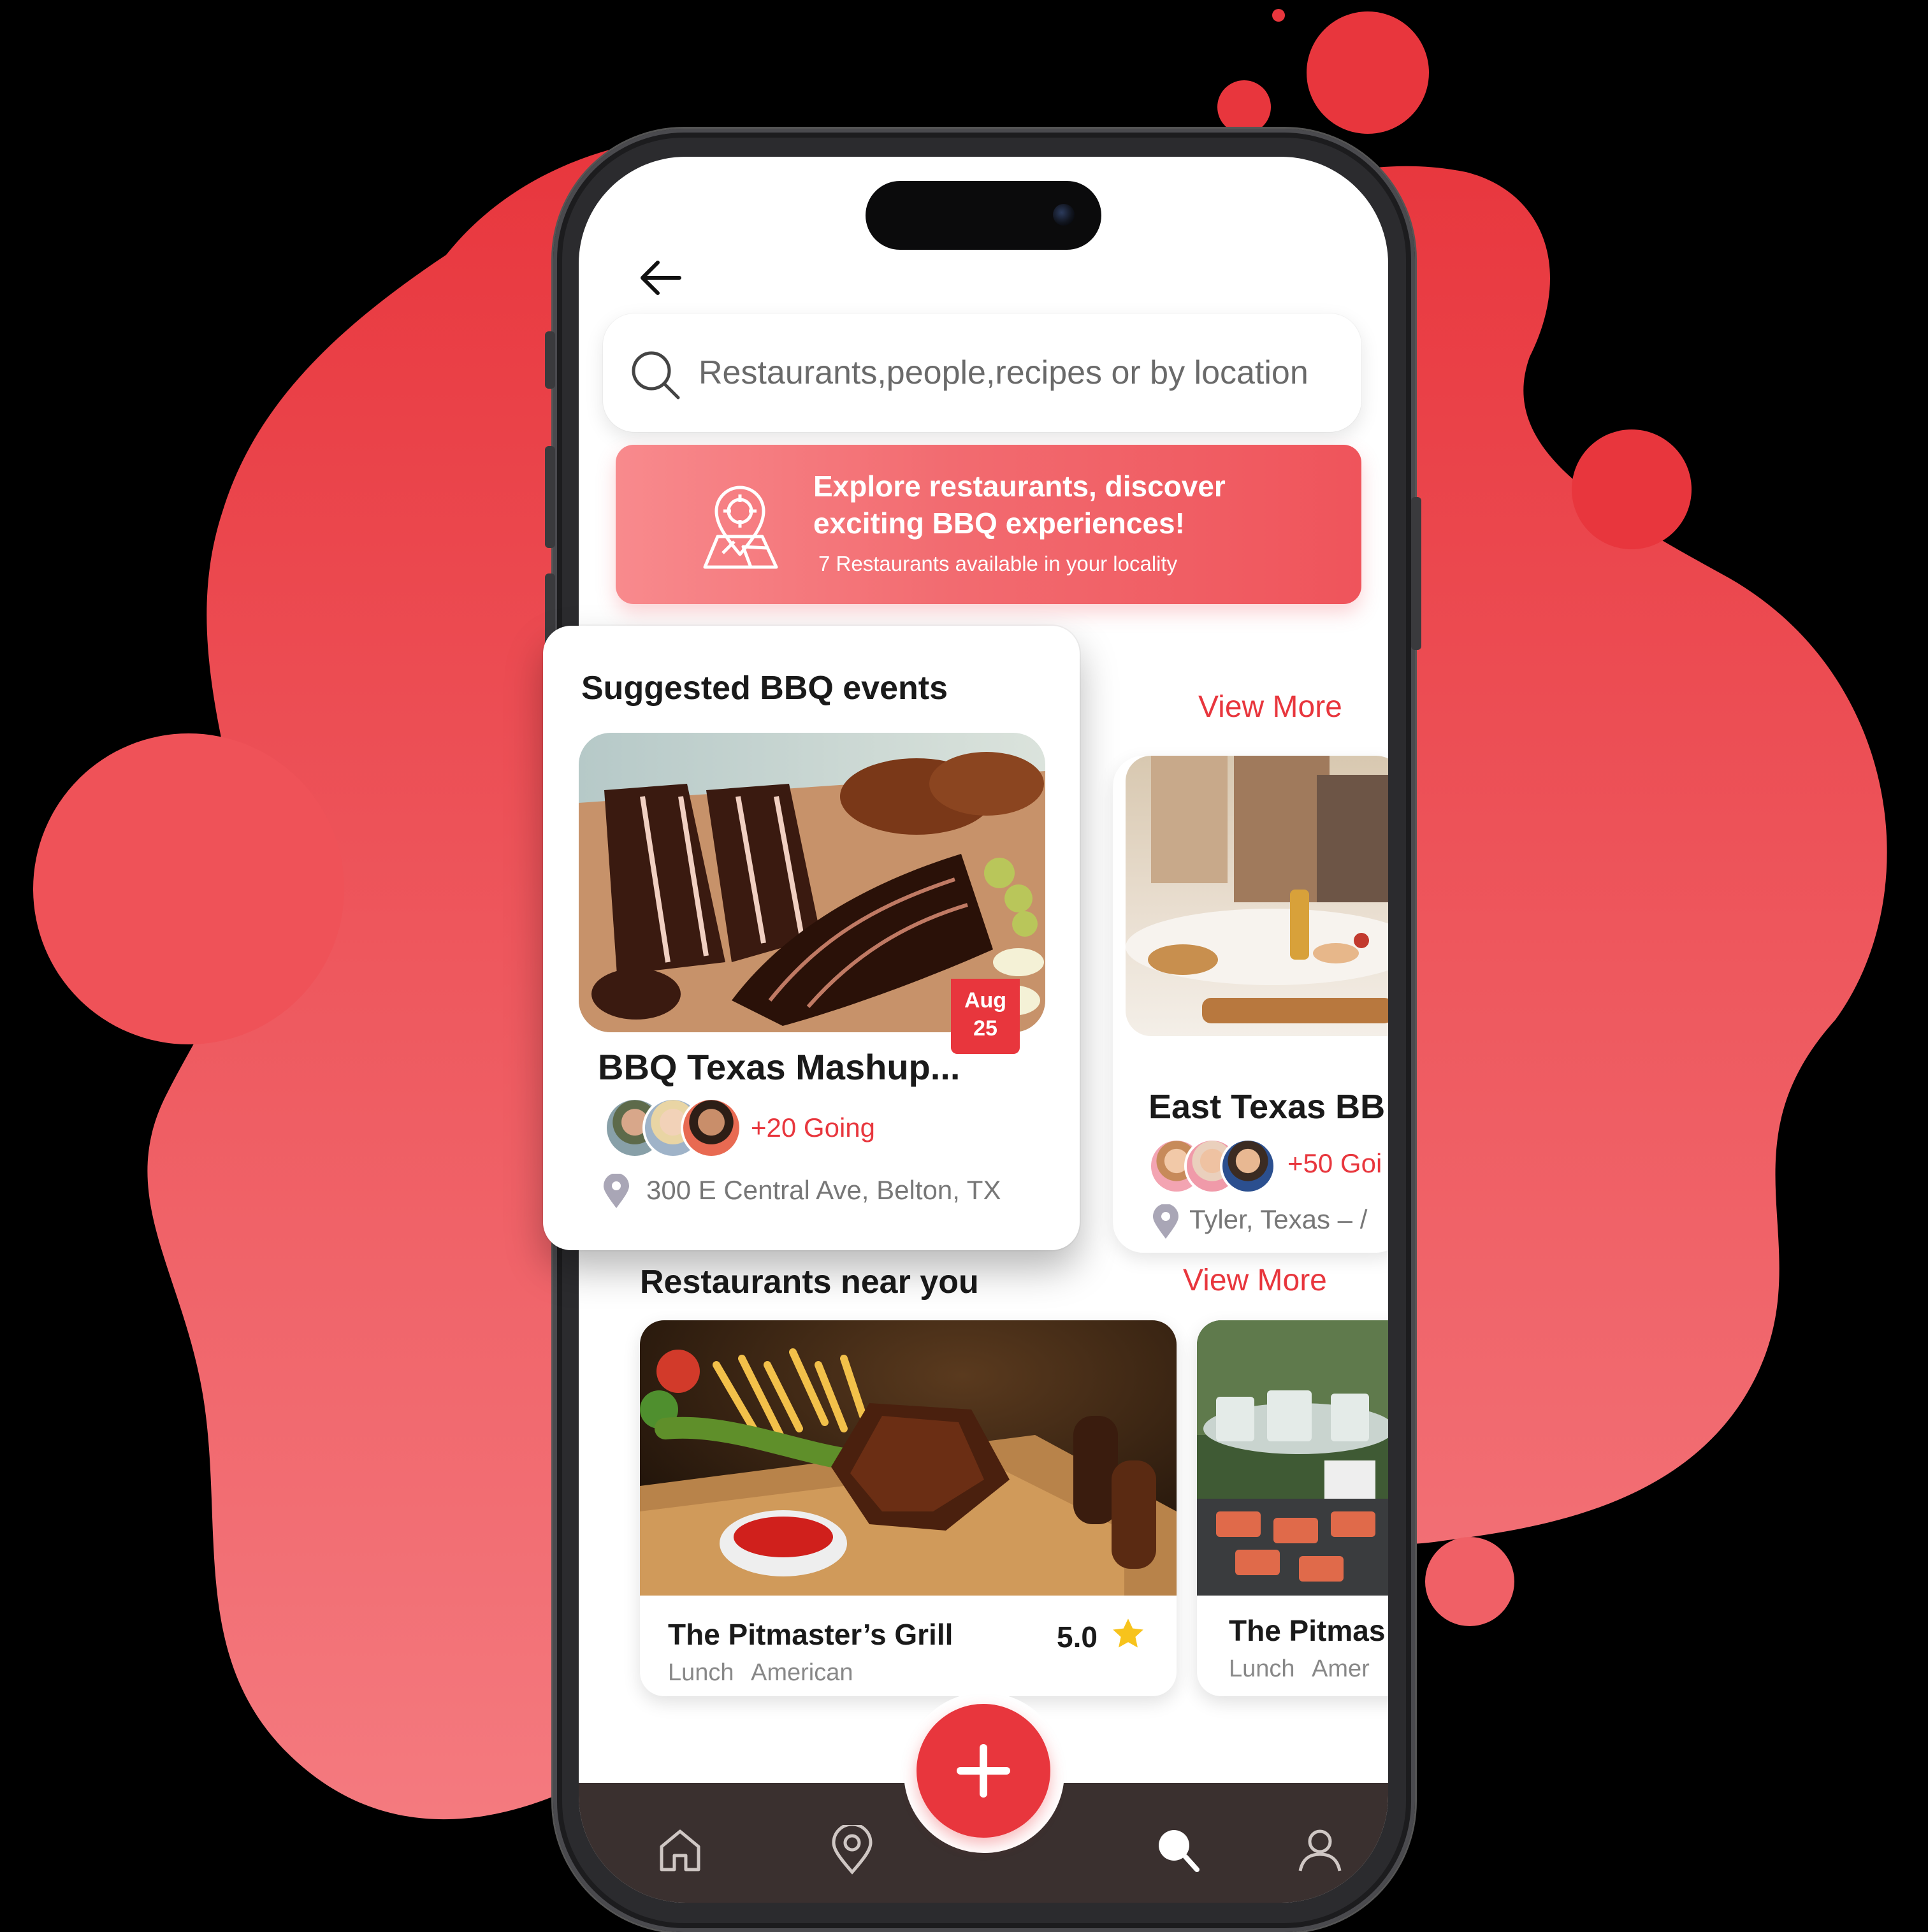  Describe the element at coordinates (765, 688) in the screenshot. I see `events-section-title: Suggested BBQ events` at that location.